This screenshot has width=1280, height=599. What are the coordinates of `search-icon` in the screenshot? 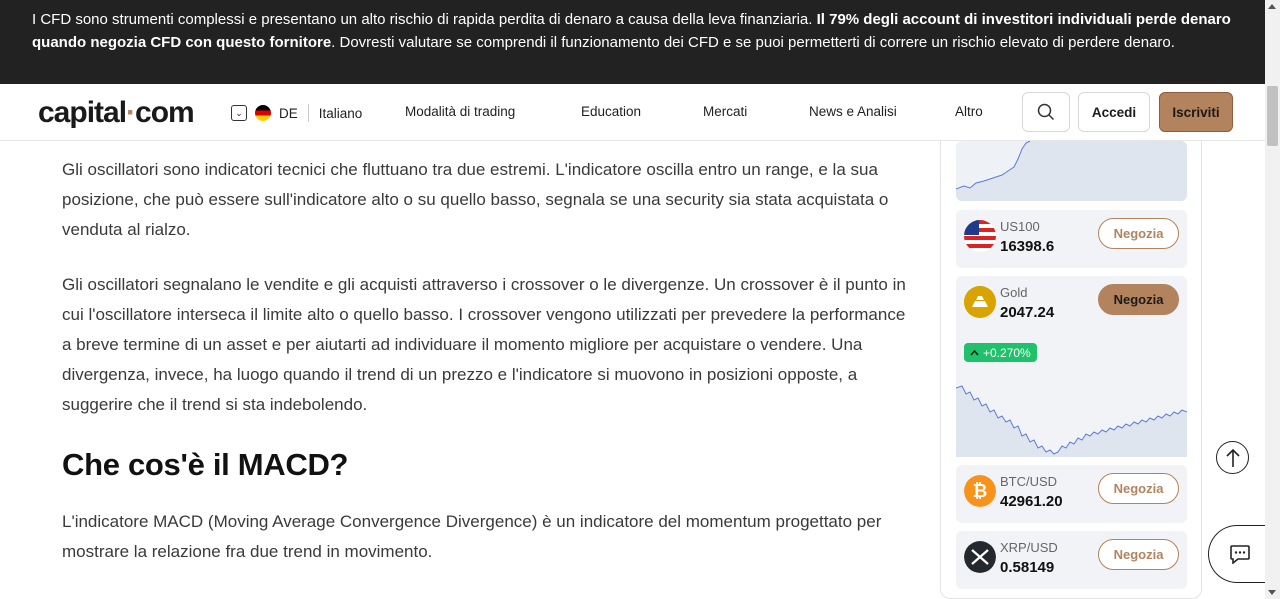 It's located at (1046, 112).